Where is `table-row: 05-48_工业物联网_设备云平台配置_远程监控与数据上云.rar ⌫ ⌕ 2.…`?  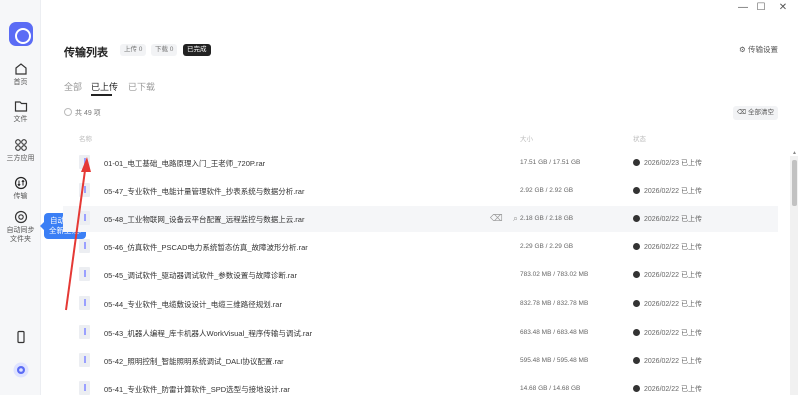
table-row: 05-48_工业物联网_设备云平台配置_远程监控与数据上云.rar ⌫ ⌕ 2.… is located at coordinates (420, 219).